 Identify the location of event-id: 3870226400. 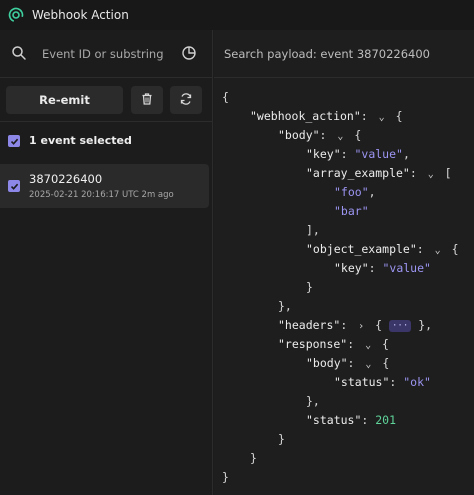
(66, 179).